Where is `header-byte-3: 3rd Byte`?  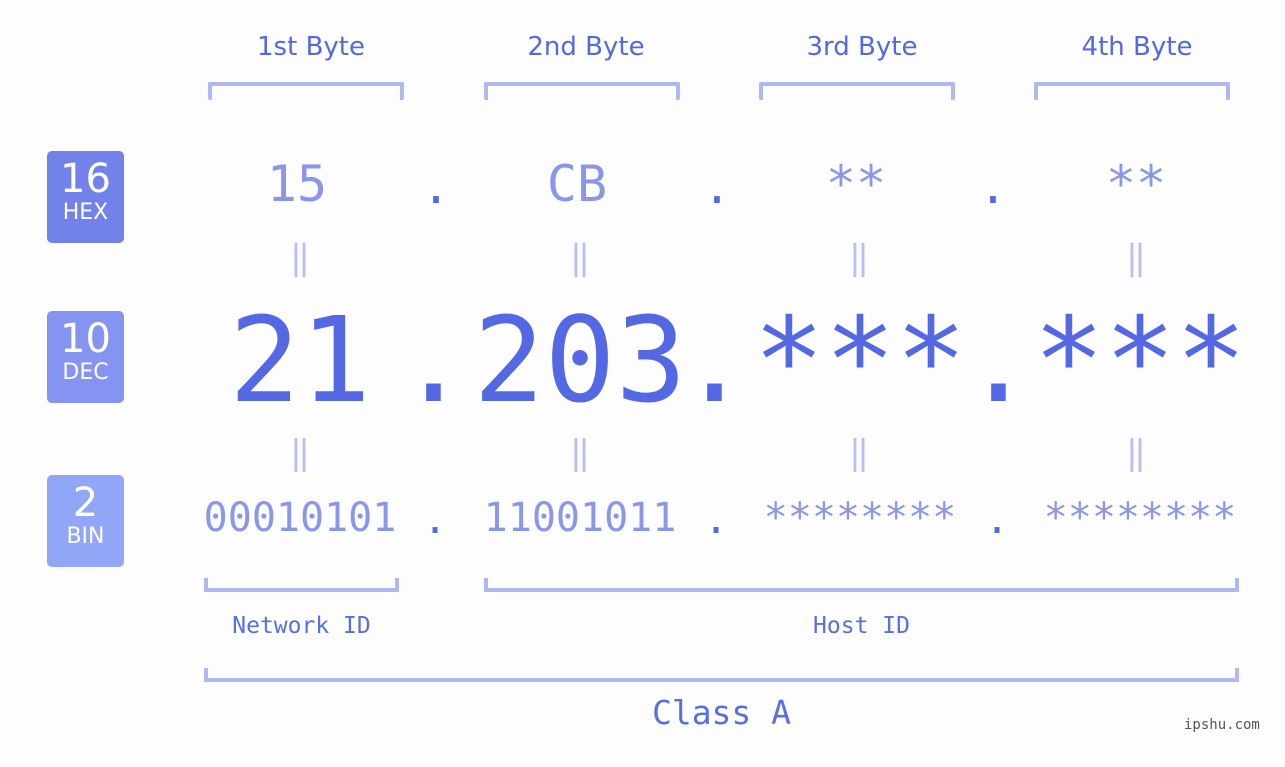 header-byte-3: 3rd Byte is located at coordinates (862, 47).